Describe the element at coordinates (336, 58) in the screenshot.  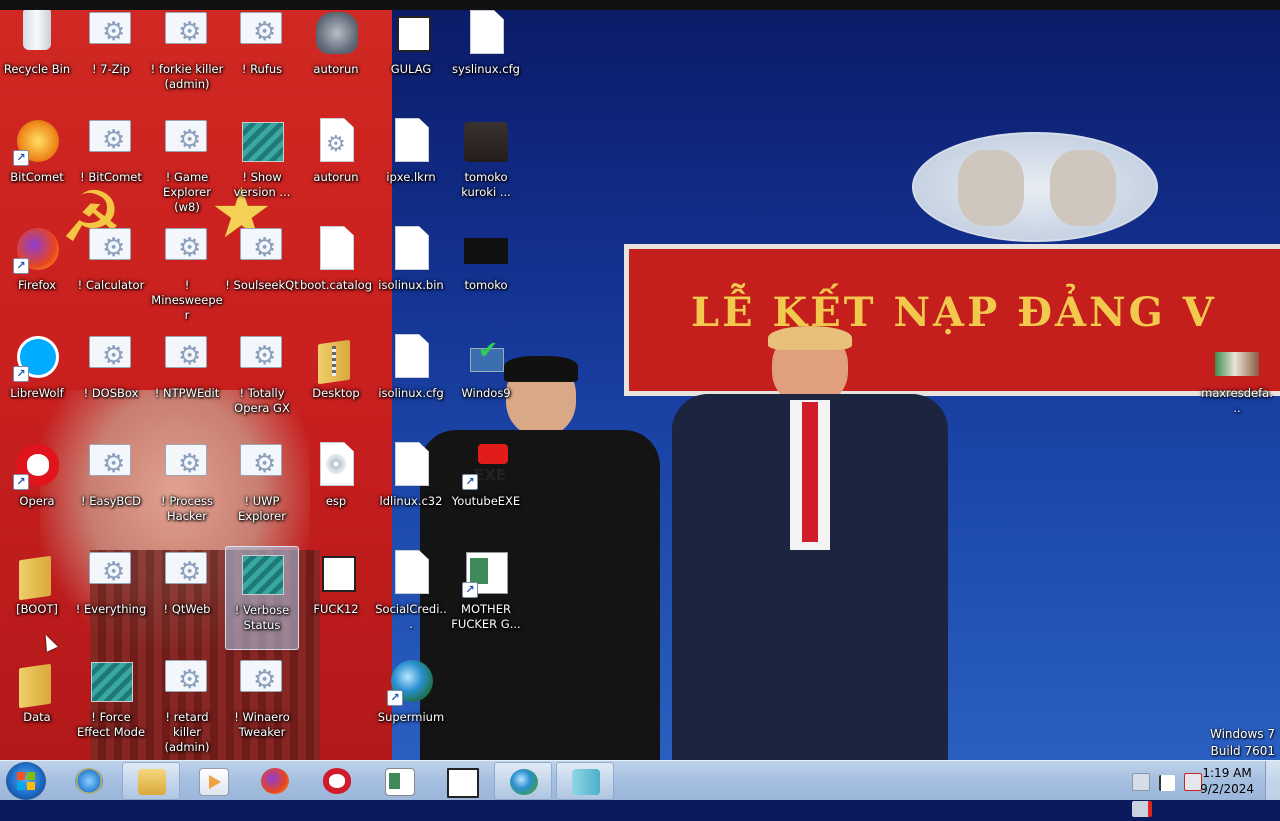
I see `desktop-icon-autorun-wolf: autorun` at that location.